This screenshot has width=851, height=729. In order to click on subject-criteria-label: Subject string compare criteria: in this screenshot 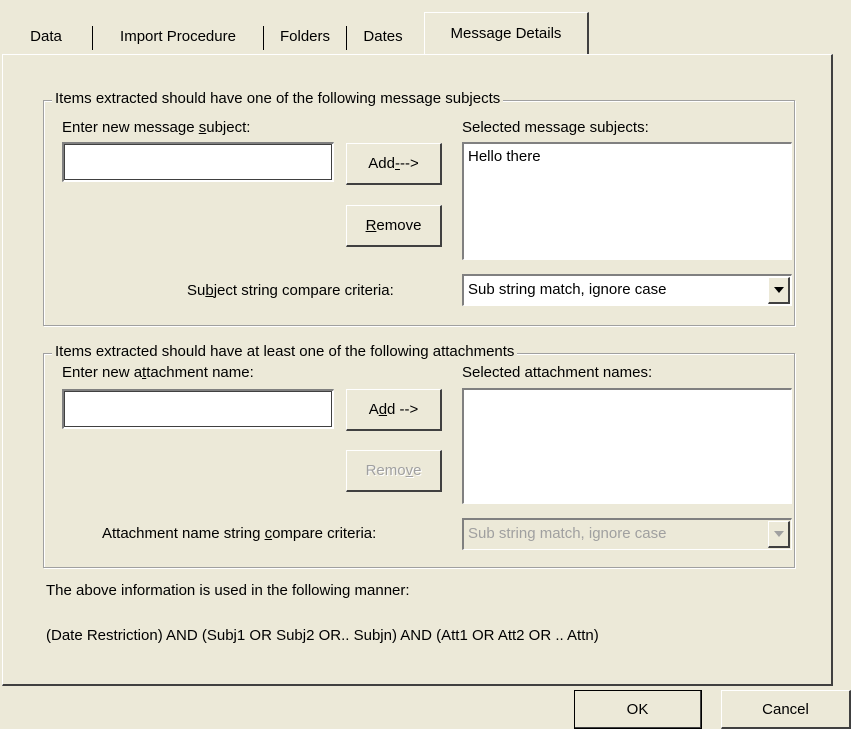, I will do `click(290, 290)`.